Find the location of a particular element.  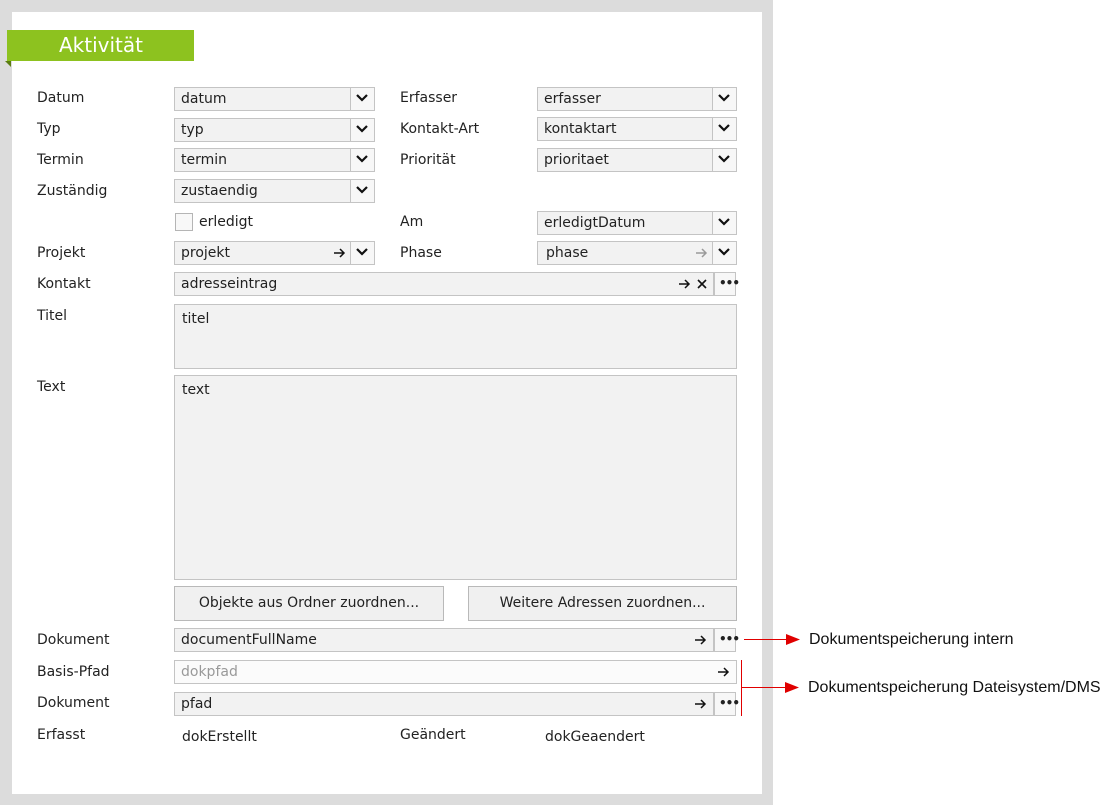

annotation-dms-text: Dokumentspeicherung Dateisystem/DMS is located at coordinates (954, 687).